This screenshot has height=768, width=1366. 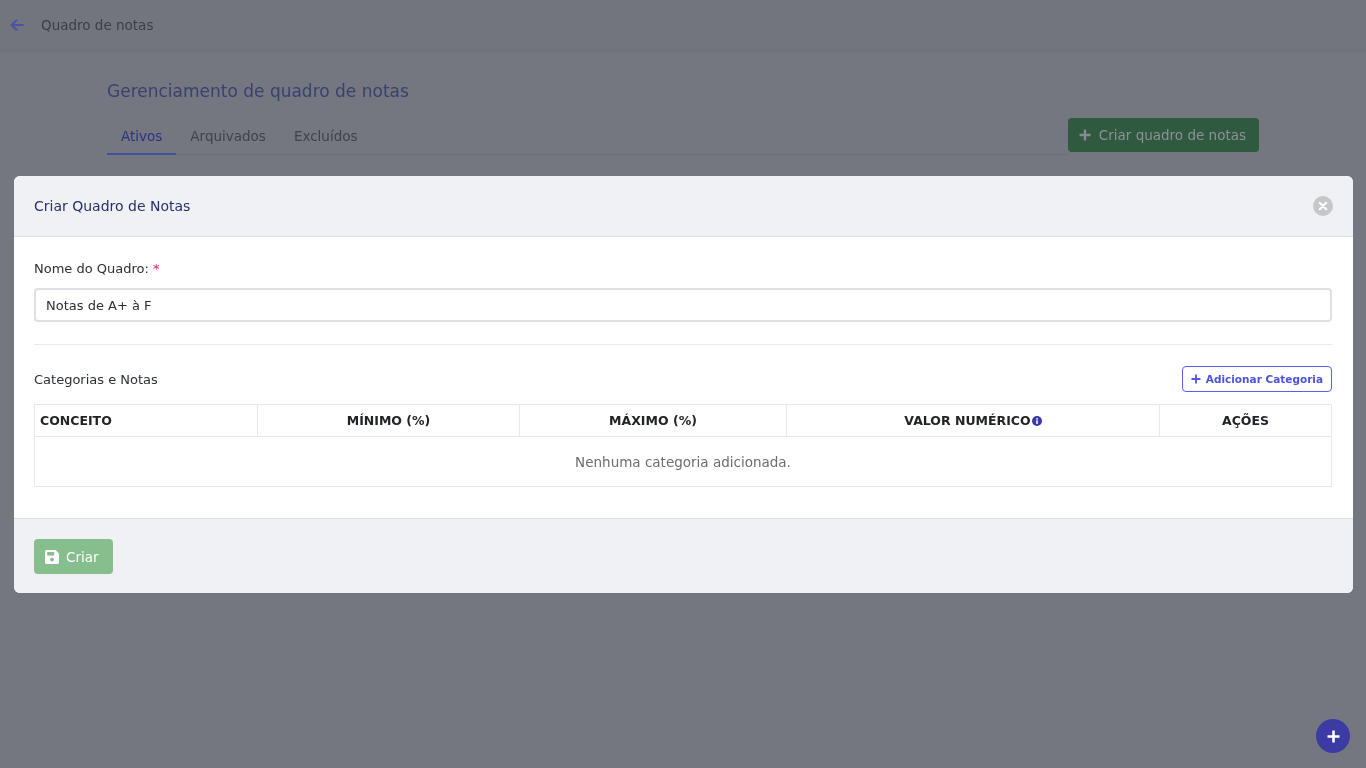 I want to click on add-category-button: Adicionar Categoria, so click(x=1256, y=379).